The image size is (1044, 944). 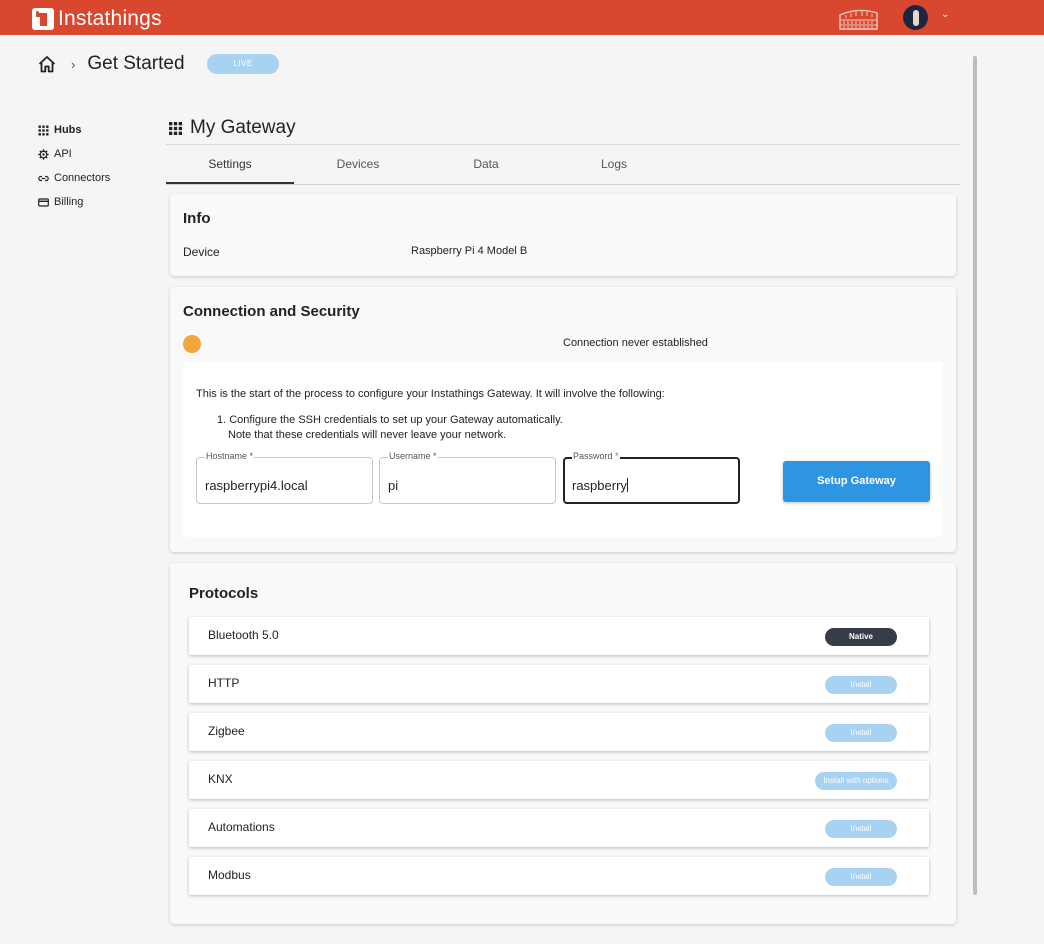 What do you see at coordinates (220, 779) in the screenshot?
I see `protocol-name: KNX` at bounding box center [220, 779].